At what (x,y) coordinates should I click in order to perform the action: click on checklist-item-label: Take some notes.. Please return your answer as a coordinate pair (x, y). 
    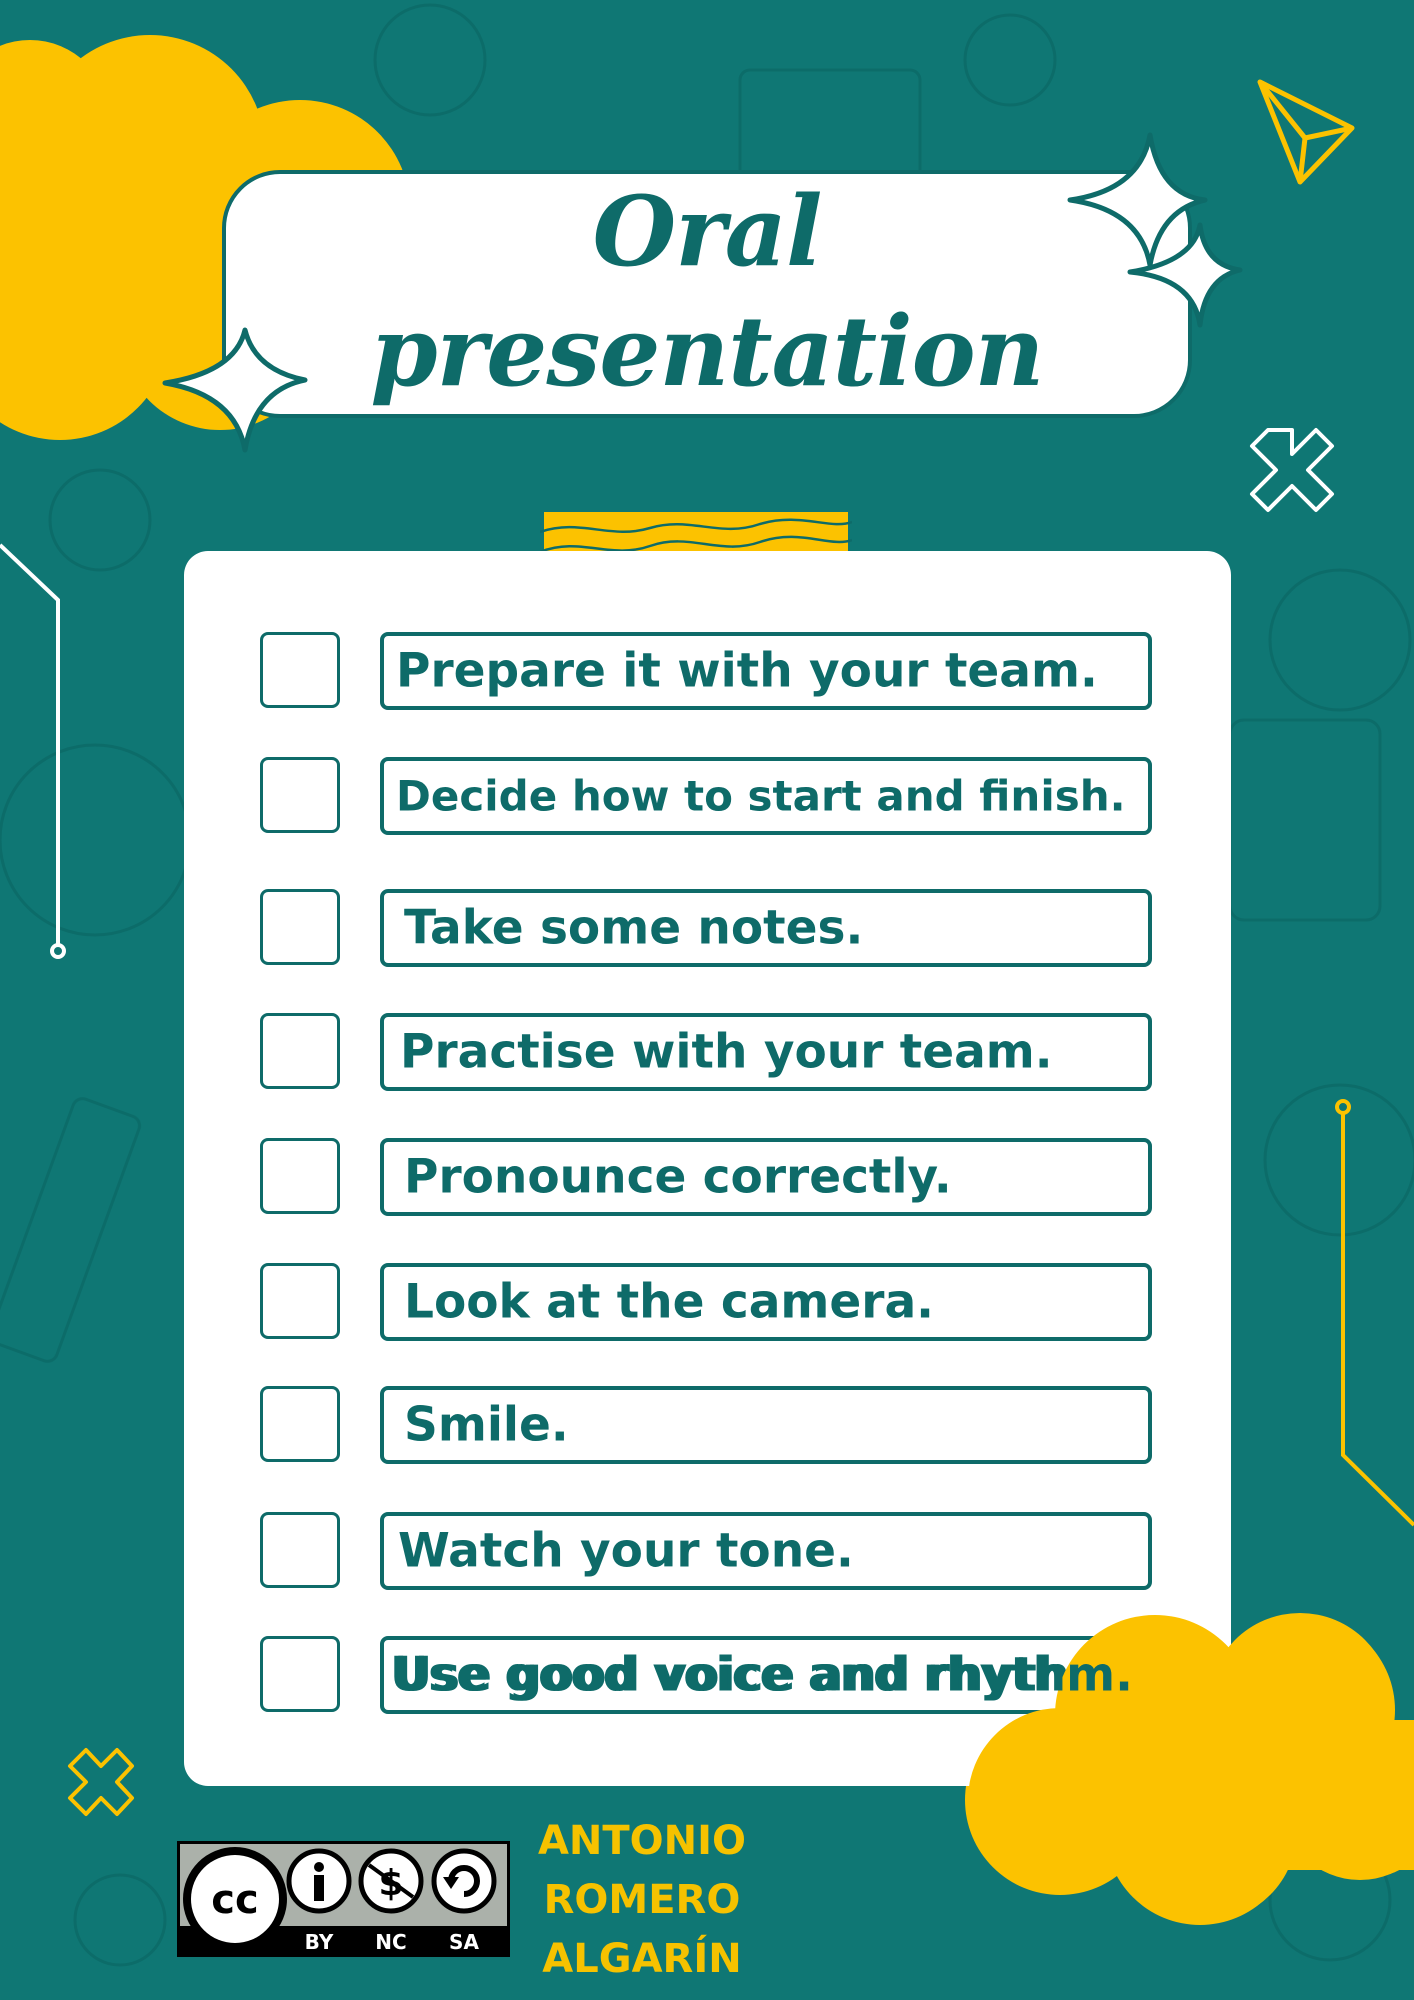
    Looking at the image, I should click on (634, 928).